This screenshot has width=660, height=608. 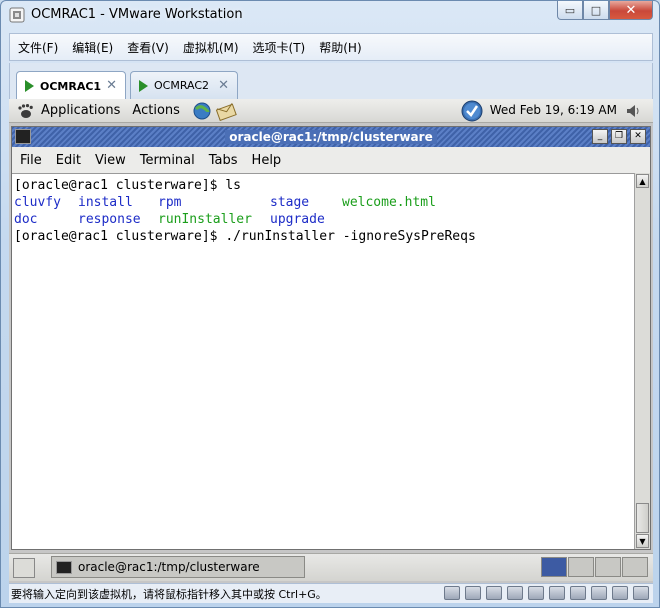 I want to click on tab-ocmrac1: OCMRAC1 ✕, so click(x=71, y=85).